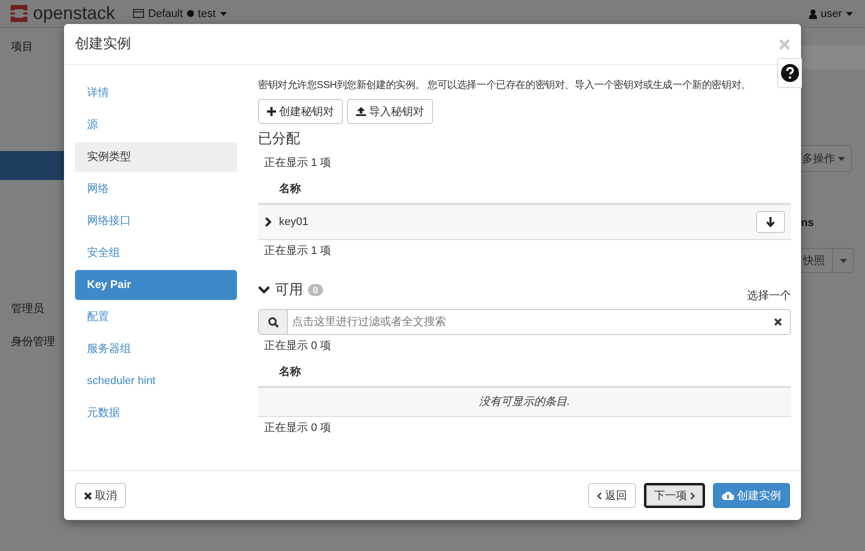  I want to click on modal-title: 创建实例, so click(103, 44).